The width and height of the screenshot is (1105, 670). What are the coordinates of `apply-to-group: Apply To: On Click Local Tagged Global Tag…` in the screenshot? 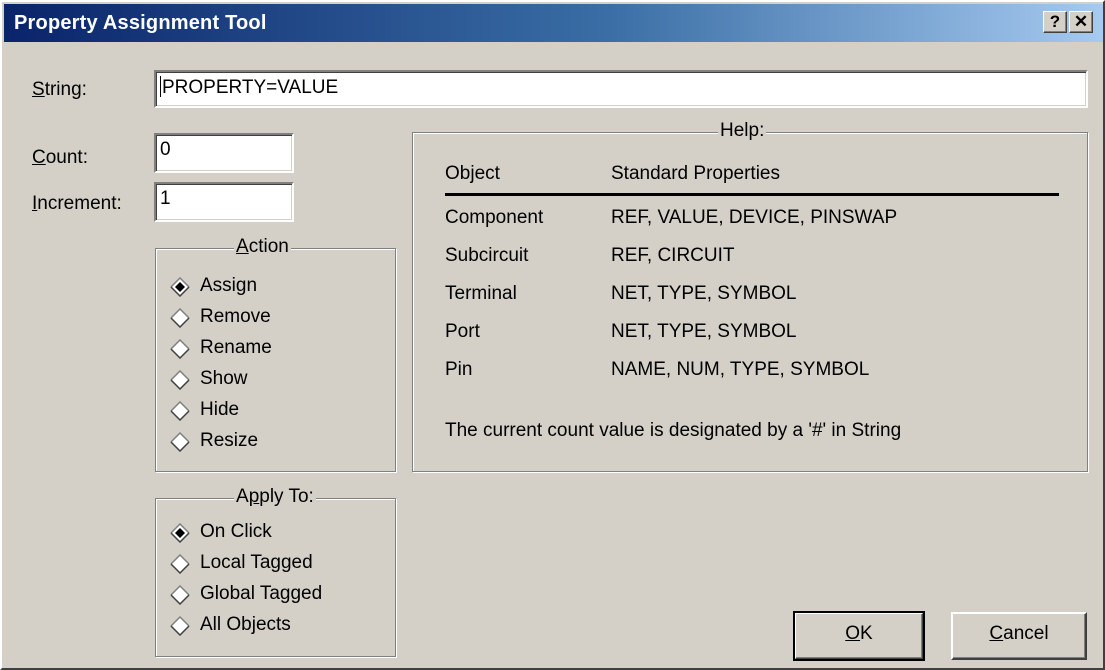 It's located at (275, 571).